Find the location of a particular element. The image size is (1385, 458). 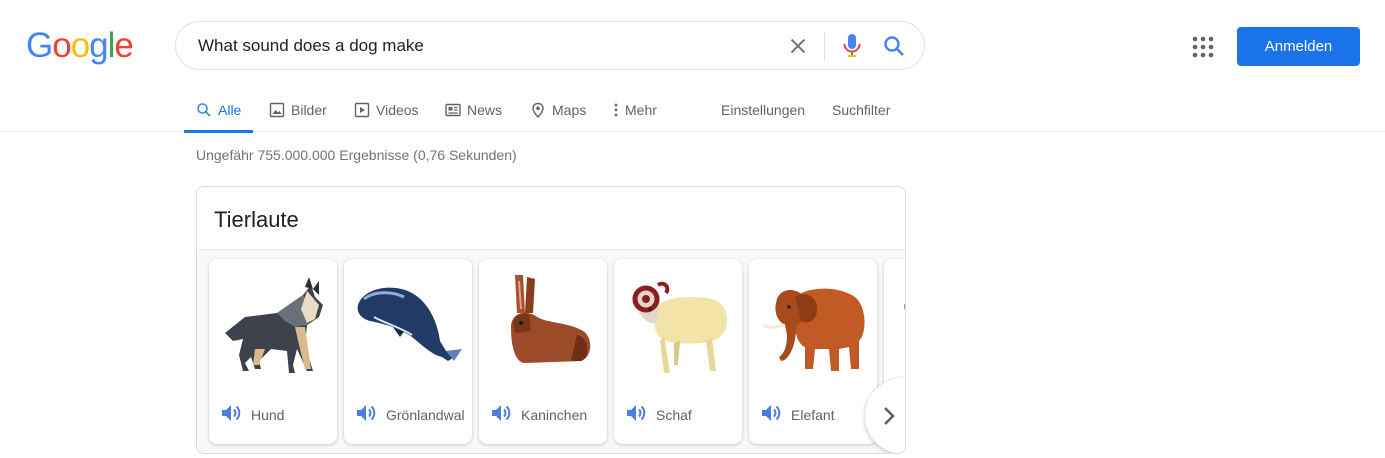

google-logo: Google is located at coordinates (80, 45).